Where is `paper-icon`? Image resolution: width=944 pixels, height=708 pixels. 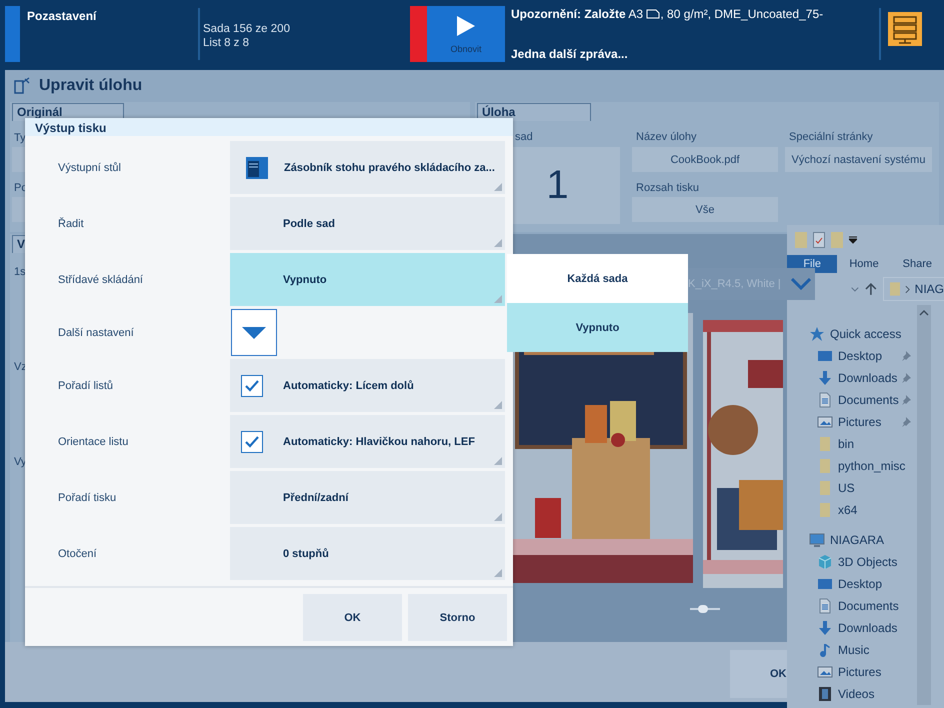
paper-icon is located at coordinates (653, 14).